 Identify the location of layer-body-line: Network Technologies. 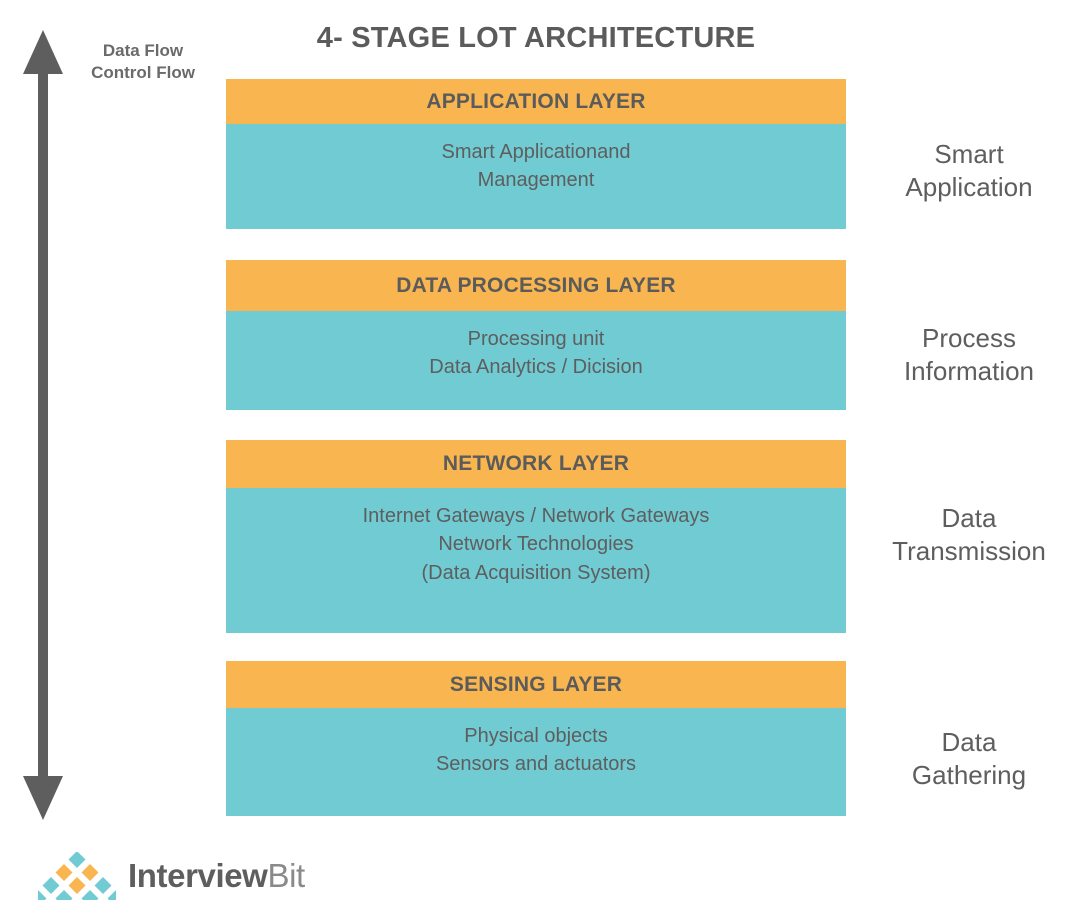
(536, 544).